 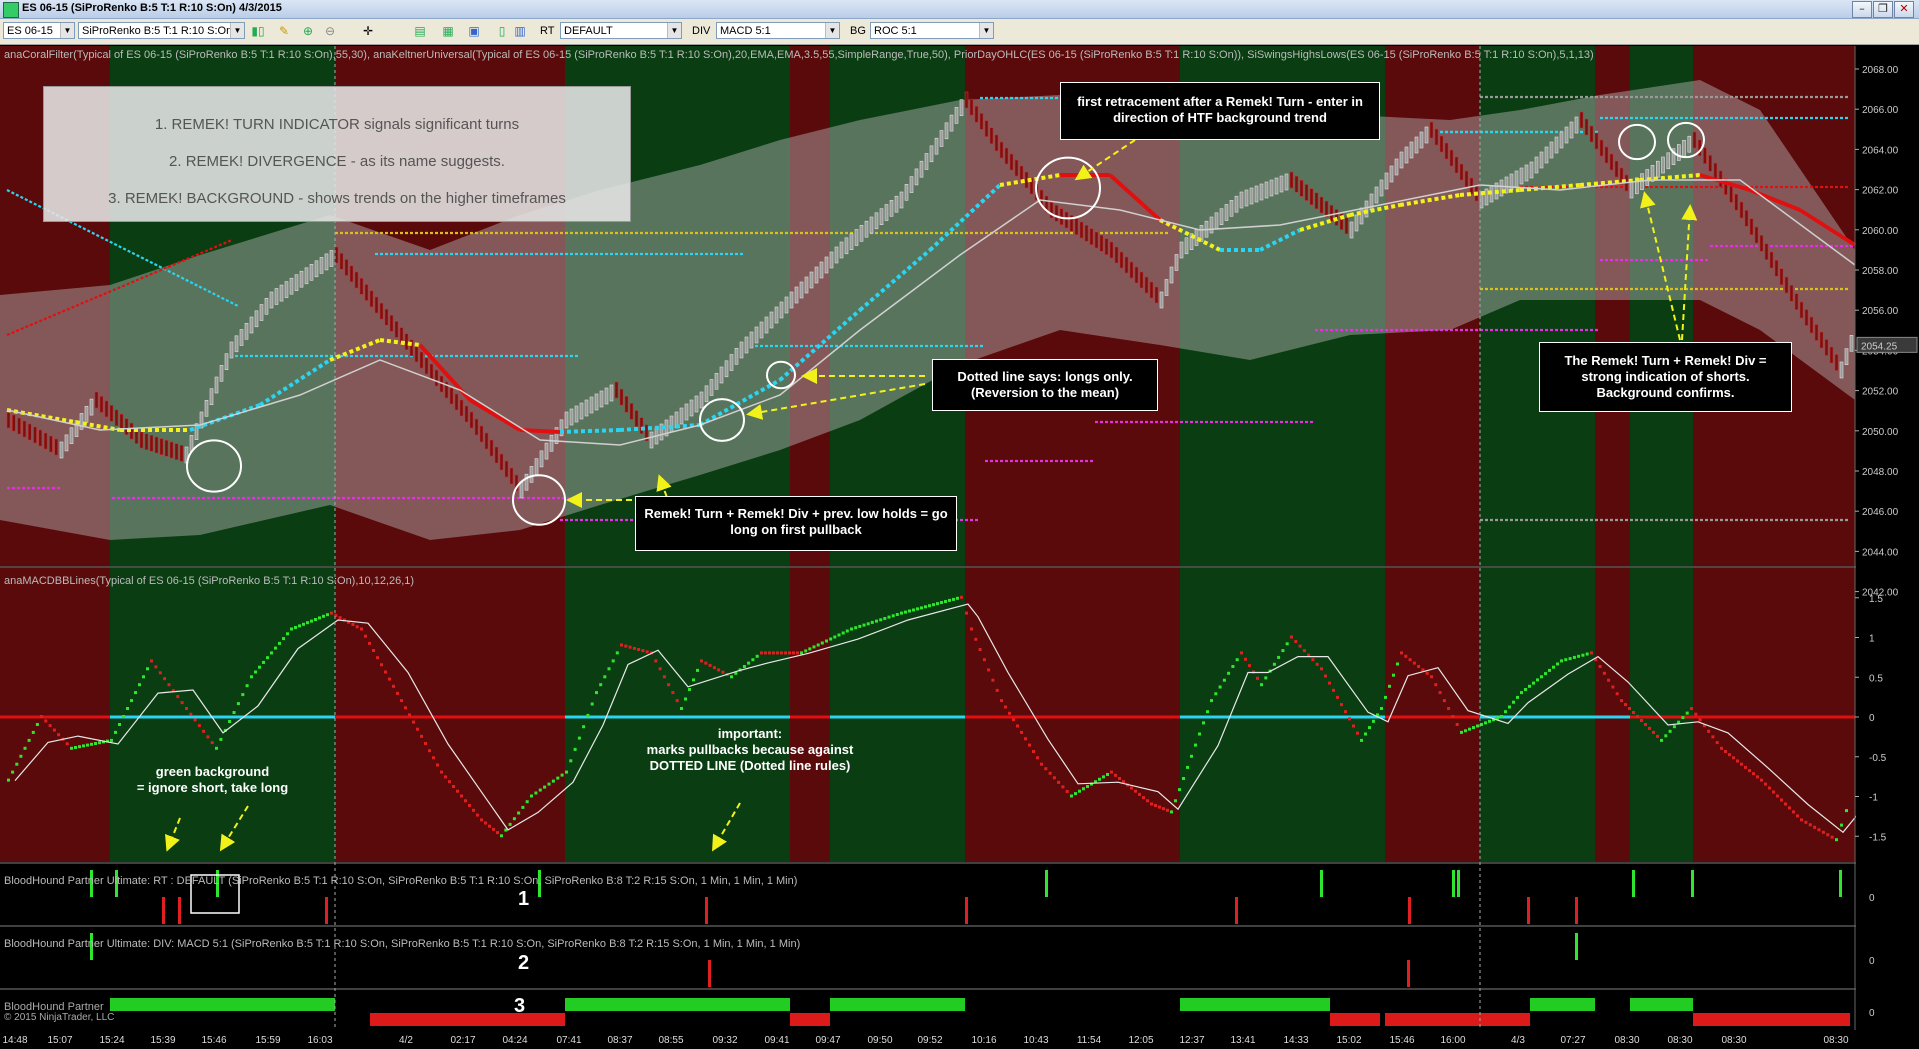 What do you see at coordinates (267, 1040) in the screenshot?
I see `time-tick-label: 15:59` at bounding box center [267, 1040].